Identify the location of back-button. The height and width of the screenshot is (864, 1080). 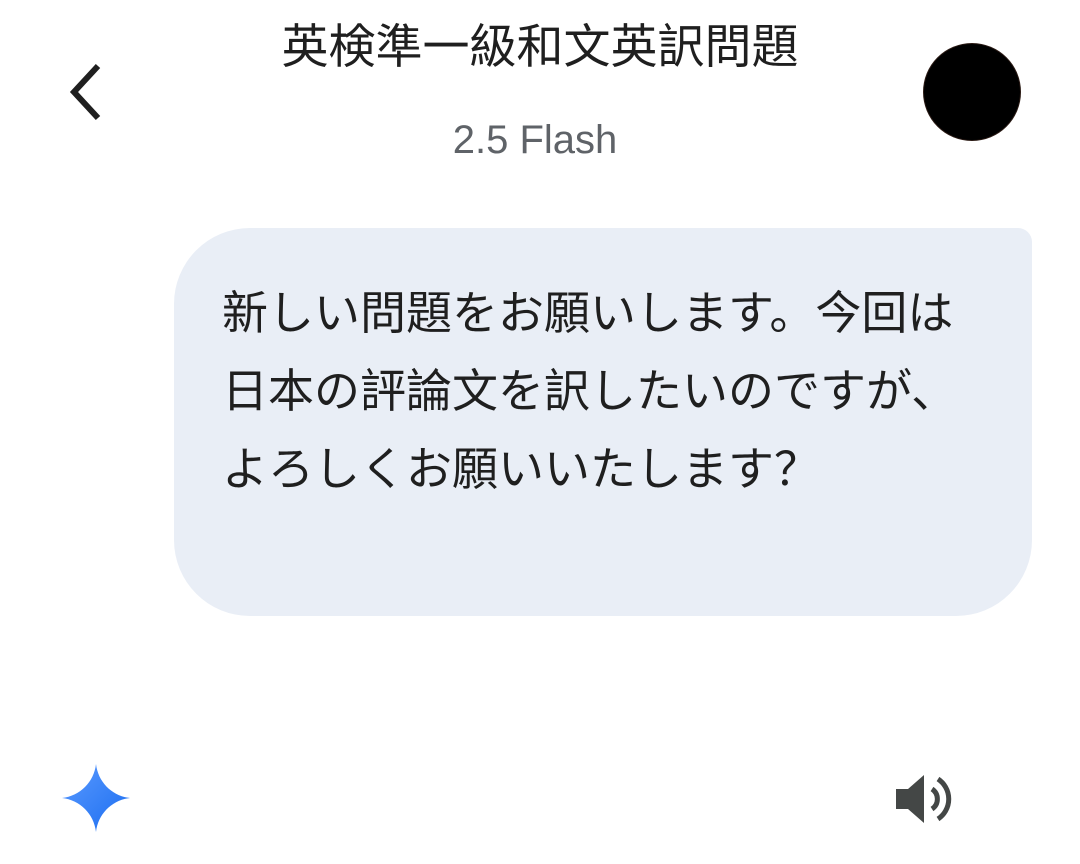
(86, 92).